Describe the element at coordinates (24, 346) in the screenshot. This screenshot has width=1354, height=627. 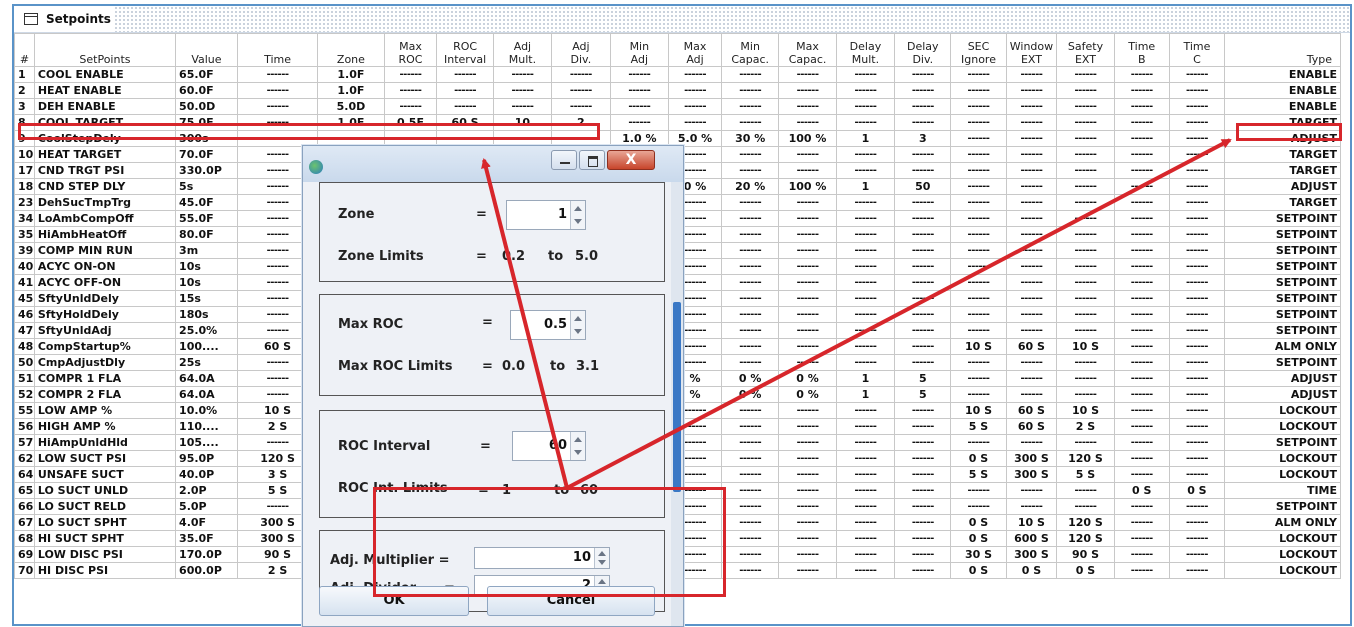
I see `table-cell: 48` at that location.